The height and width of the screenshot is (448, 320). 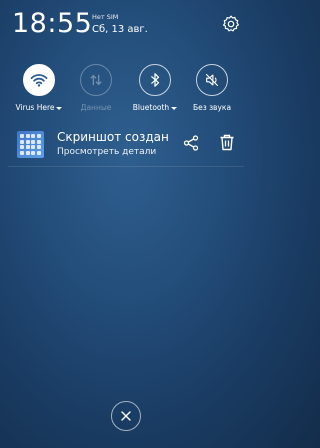 What do you see at coordinates (155, 80) in the screenshot?
I see `bluetooth-icon` at bounding box center [155, 80].